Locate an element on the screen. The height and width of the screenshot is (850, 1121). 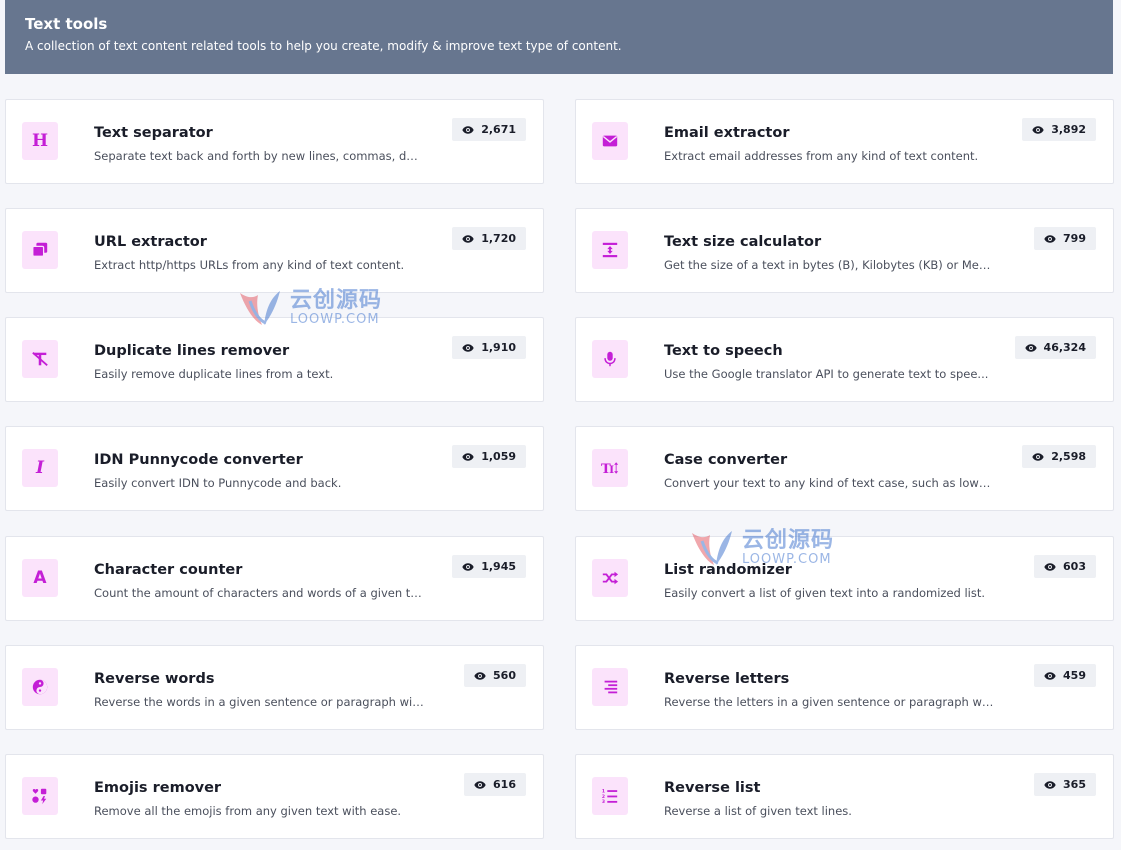
heading-icon: H is located at coordinates (40, 141).